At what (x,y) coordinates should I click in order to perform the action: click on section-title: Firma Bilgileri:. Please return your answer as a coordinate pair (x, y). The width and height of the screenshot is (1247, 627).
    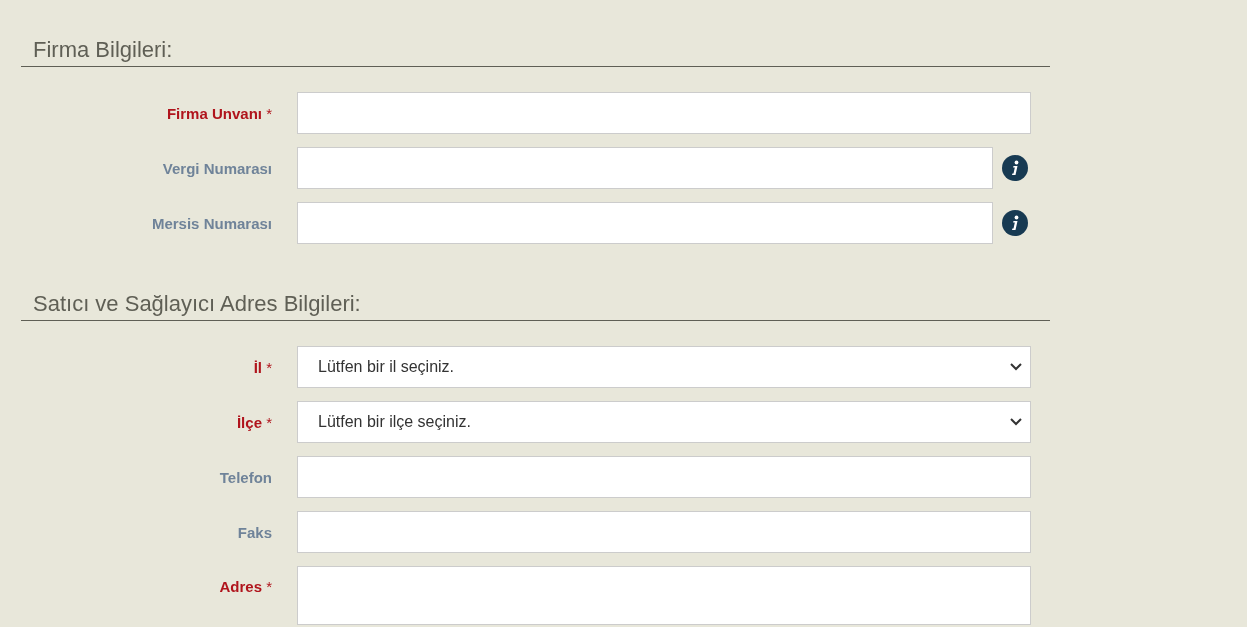
    Looking at the image, I should click on (103, 50).